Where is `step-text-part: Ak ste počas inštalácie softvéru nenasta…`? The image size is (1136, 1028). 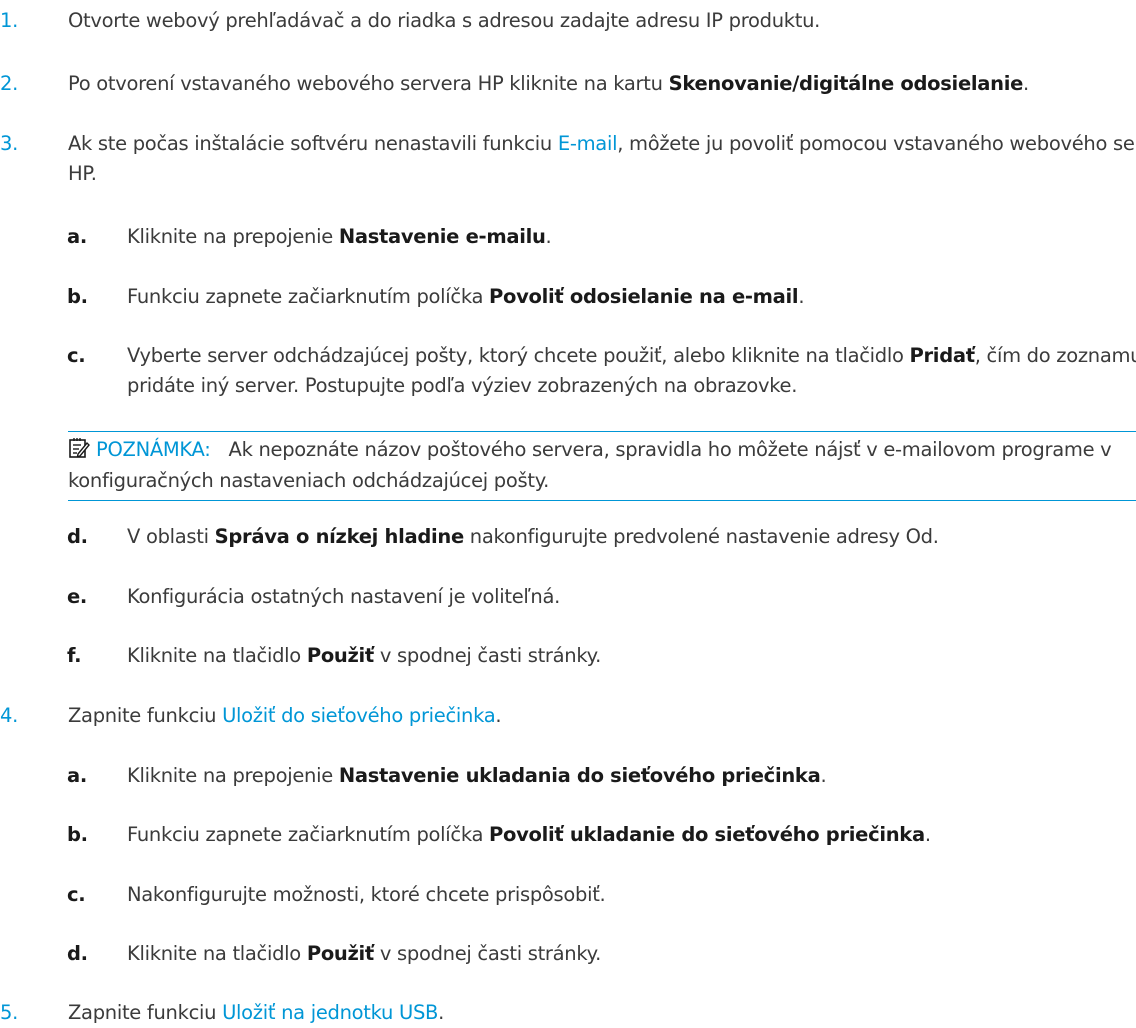 step-text-part: Ak ste počas inštalácie softvéru nenasta… is located at coordinates (313, 143).